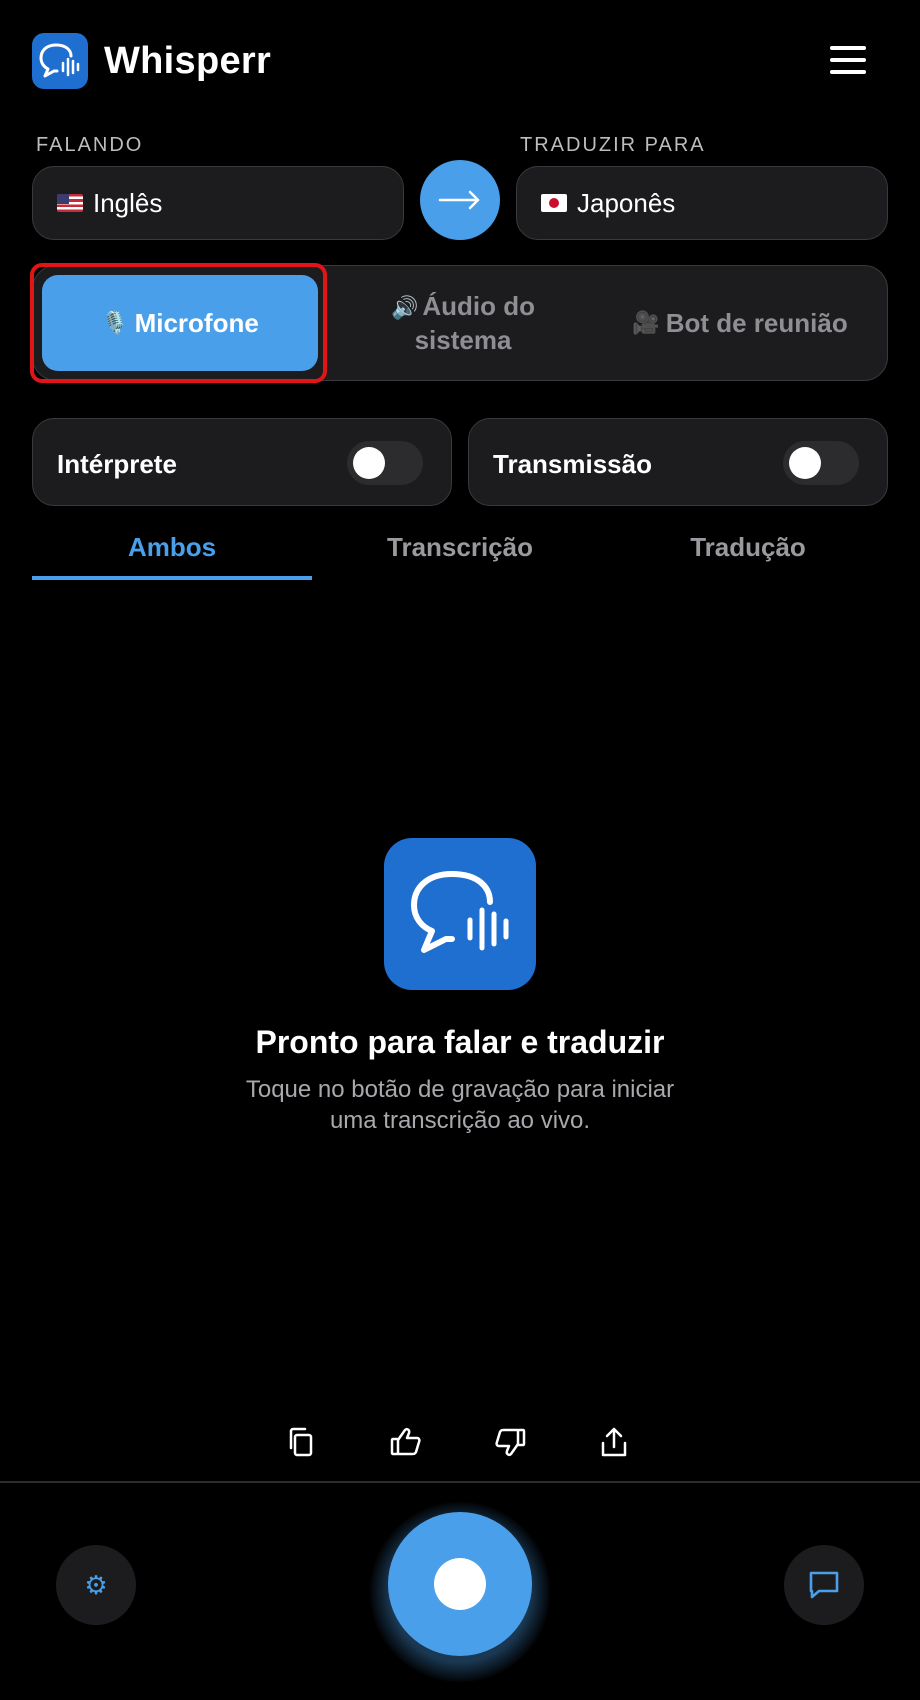 The width and height of the screenshot is (920, 1700). What do you see at coordinates (460, 1042) in the screenshot?
I see `empty-state-title: Pronto para falar e traduzir` at bounding box center [460, 1042].